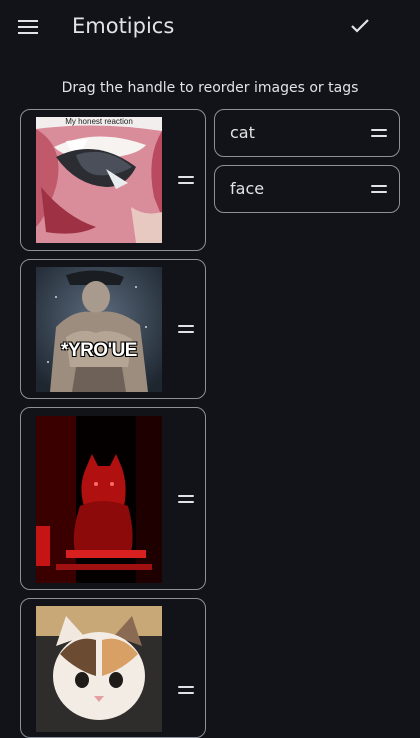 The width and height of the screenshot is (420, 738). I want to click on tag-label: face, so click(247, 188).